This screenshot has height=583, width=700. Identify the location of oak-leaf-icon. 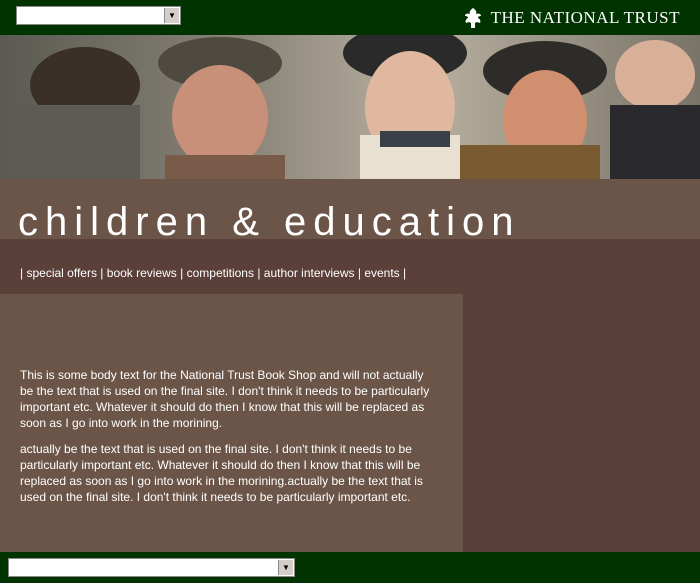
(472, 18).